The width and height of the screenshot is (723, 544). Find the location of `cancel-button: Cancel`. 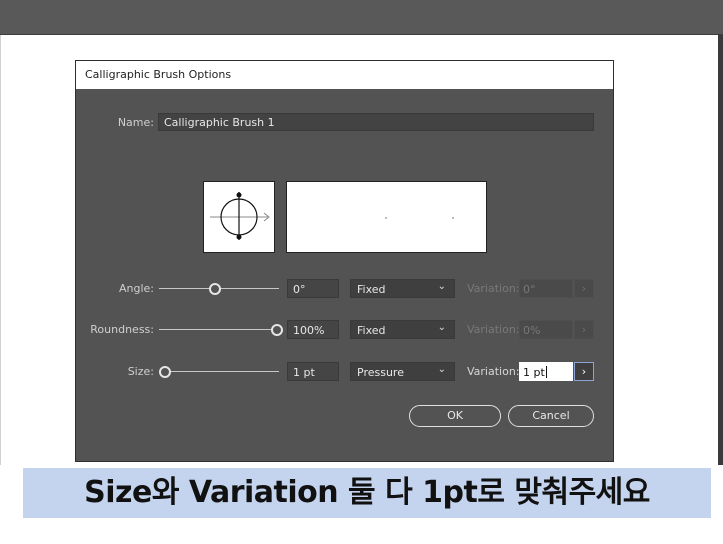

cancel-button: Cancel is located at coordinates (551, 416).